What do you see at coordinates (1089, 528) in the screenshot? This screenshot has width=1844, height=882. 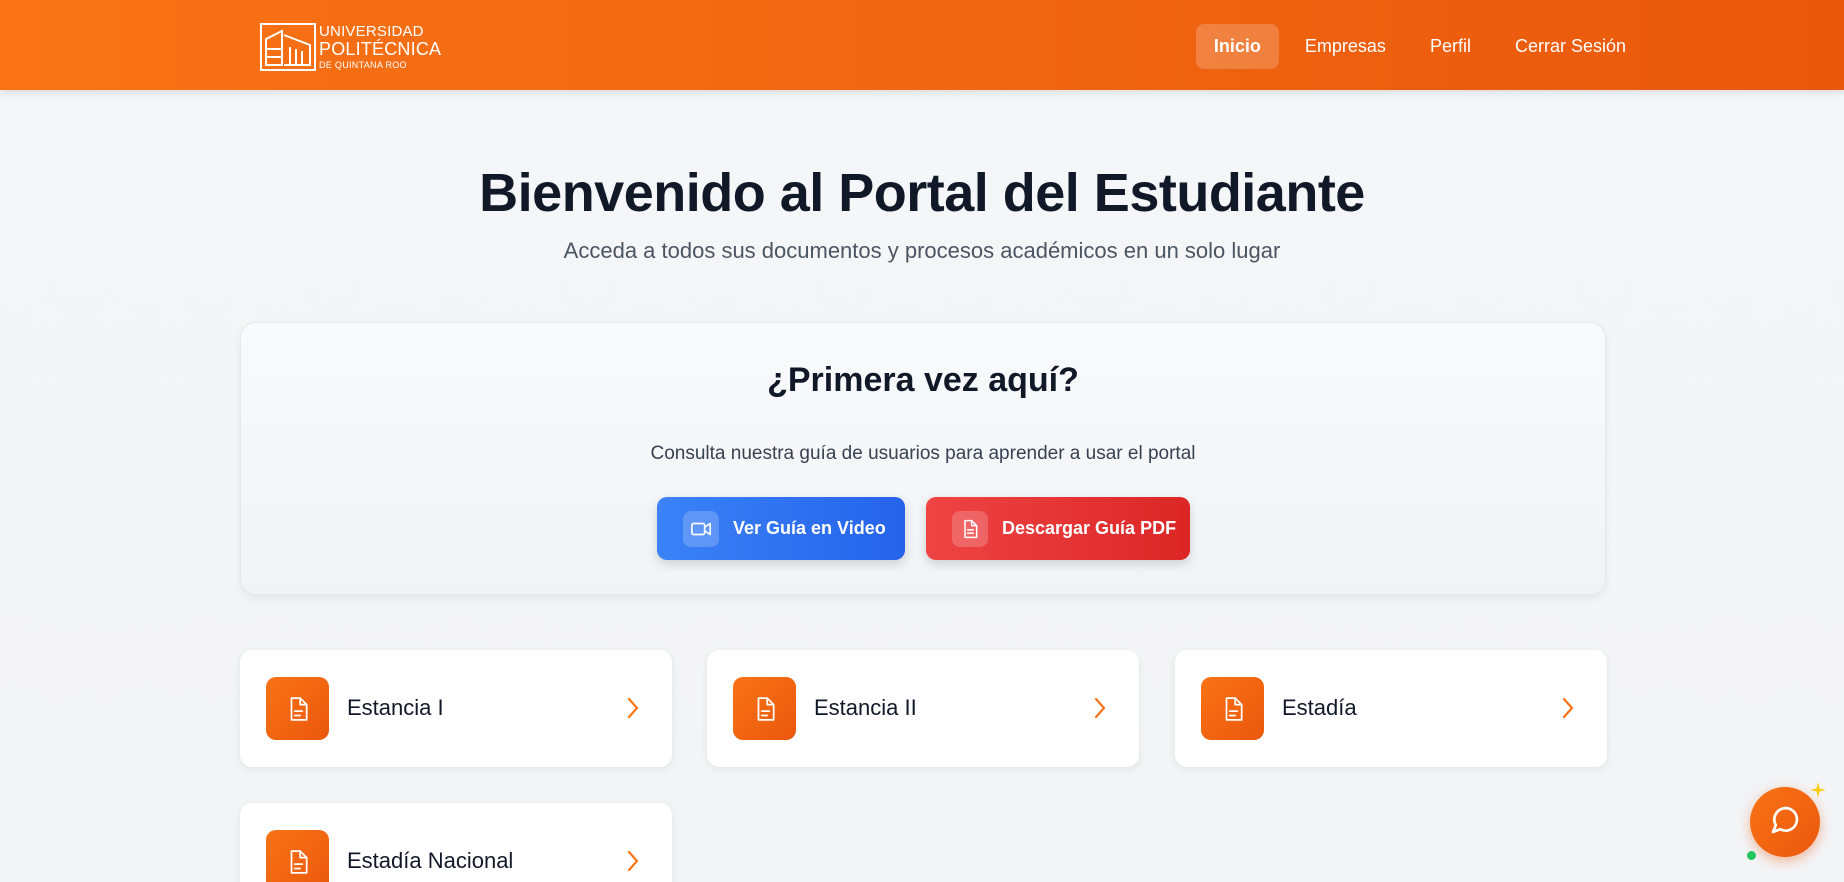 I see `download-pdf-guide-label: Descargar Guía PDF` at bounding box center [1089, 528].